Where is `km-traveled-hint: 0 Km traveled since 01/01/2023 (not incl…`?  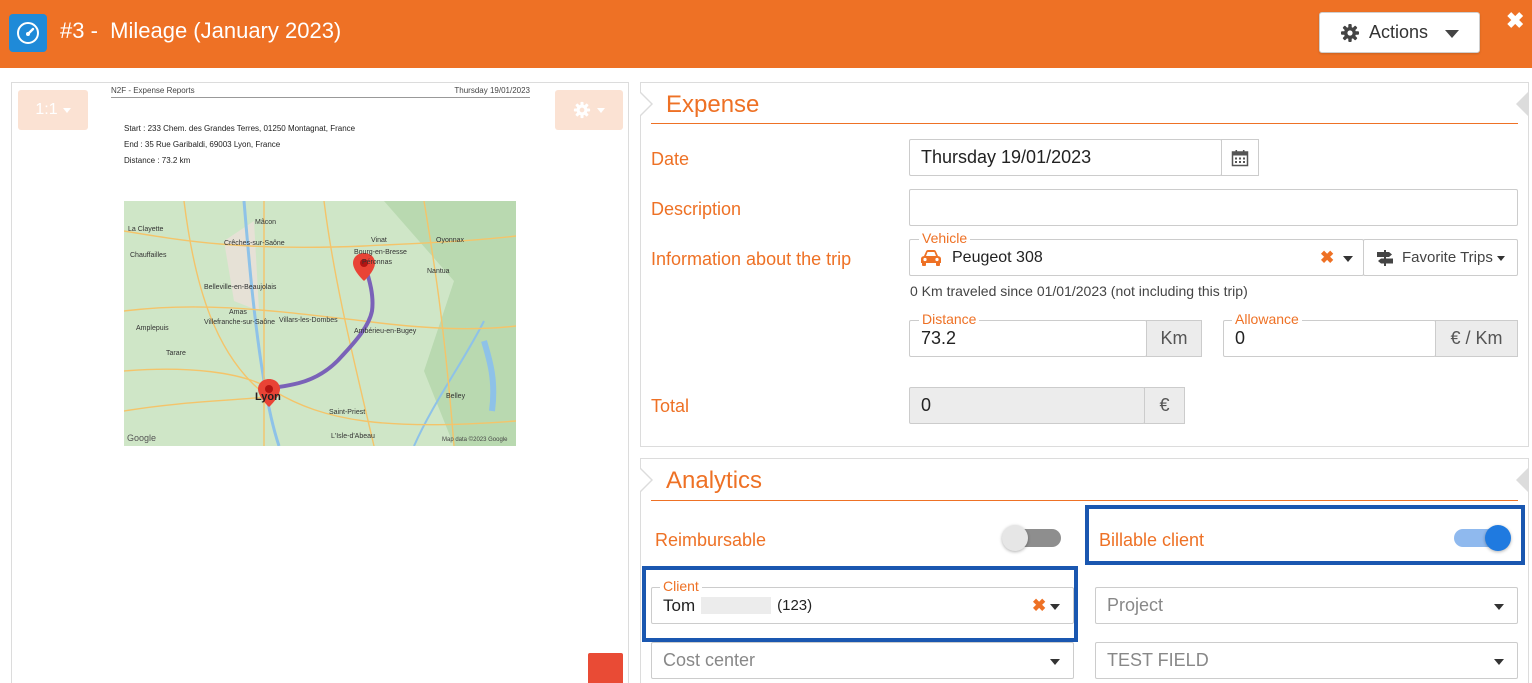 km-traveled-hint: 0 Km traveled since 01/01/2023 (not incl… is located at coordinates (1079, 291).